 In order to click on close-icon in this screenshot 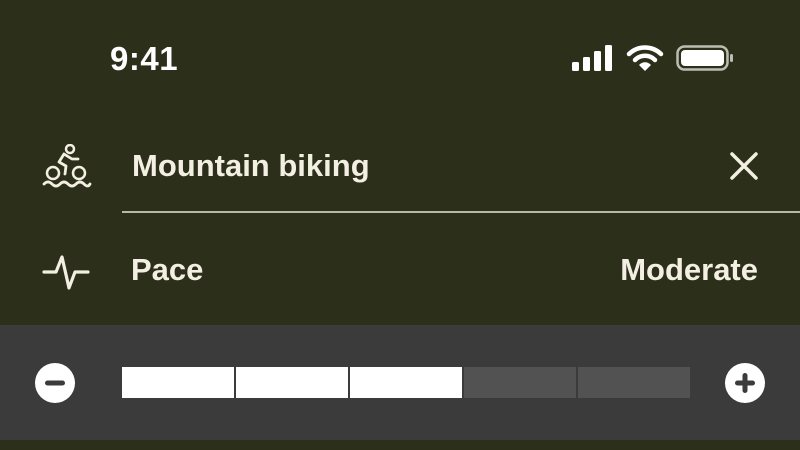, I will do `click(744, 168)`.